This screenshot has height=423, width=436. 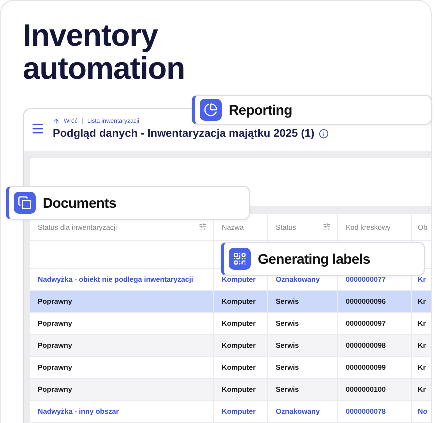 What do you see at coordinates (56, 121) in the screenshot?
I see `arrow-up-icon` at bounding box center [56, 121].